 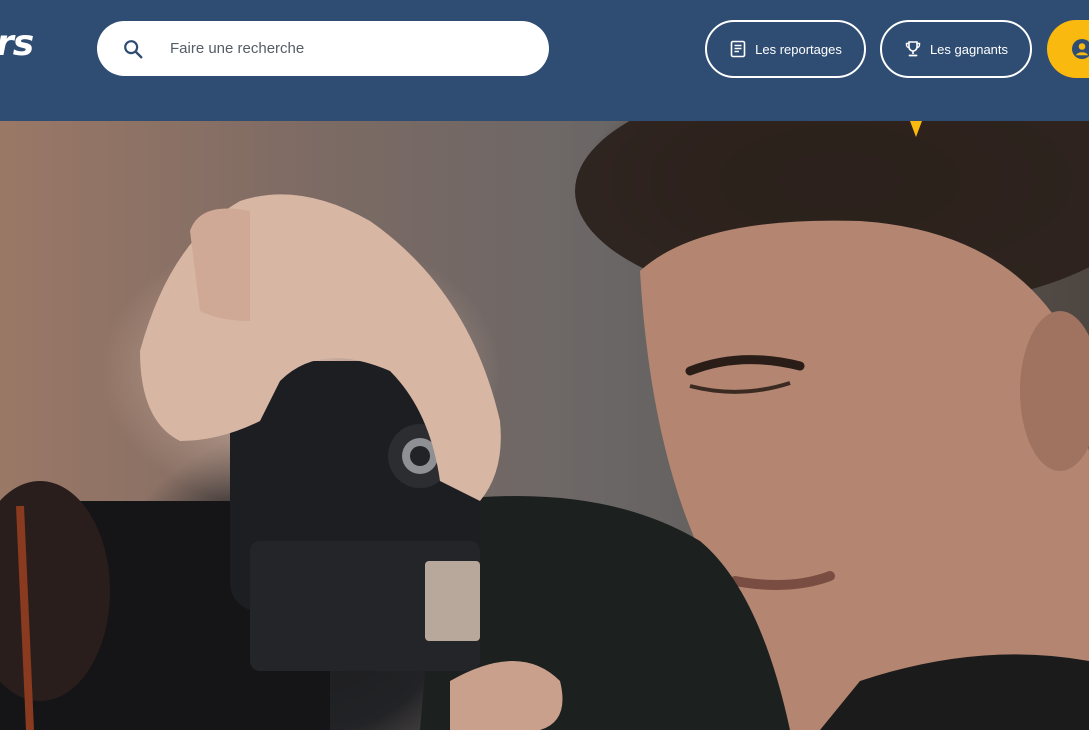 What do you see at coordinates (1080, 49) in the screenshot?
I see `user-avatar-icon` at bounding box center [1080, 49].